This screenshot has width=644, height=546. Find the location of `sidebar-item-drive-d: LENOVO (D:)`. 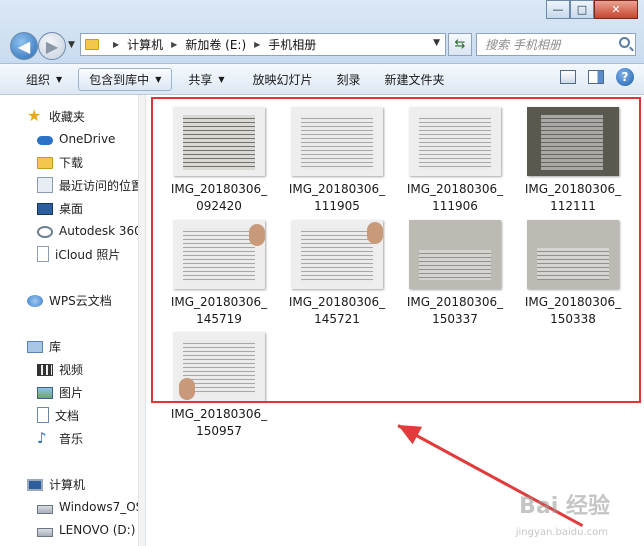

sidebar-item-drive-d: LENOVO (D:) is located at coordinates (86, 530).